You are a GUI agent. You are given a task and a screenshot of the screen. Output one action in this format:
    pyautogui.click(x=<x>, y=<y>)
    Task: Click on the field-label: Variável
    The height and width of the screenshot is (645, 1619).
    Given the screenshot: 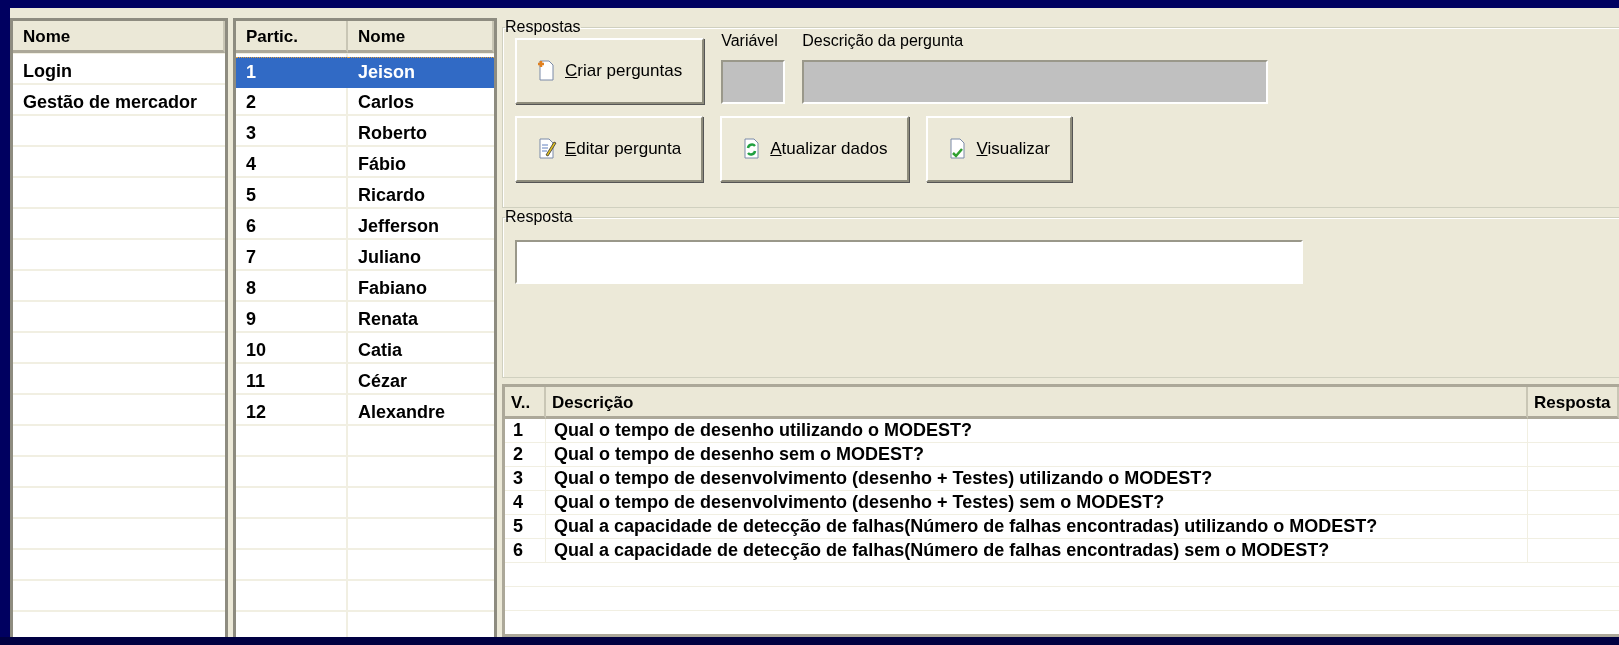 What is the action you would take?
    pyautogui.click(x=750, y=41)
    